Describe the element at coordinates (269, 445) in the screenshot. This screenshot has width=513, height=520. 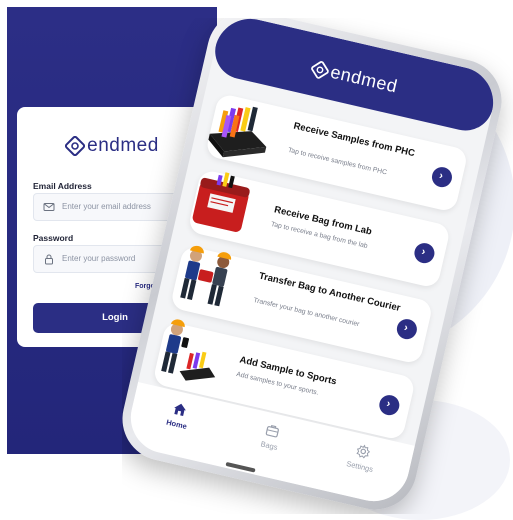
I see `tab-label: Bags` at that location.